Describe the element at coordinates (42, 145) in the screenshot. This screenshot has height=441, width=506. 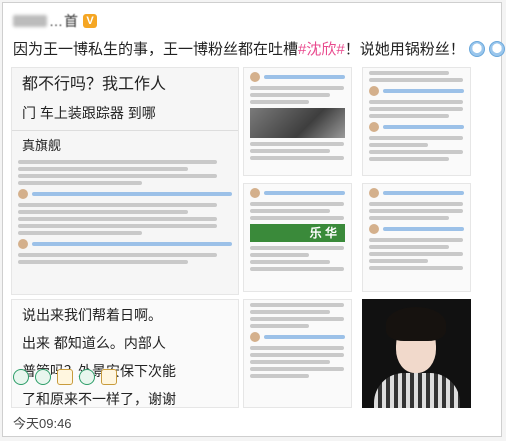
I see `image-text-line: 真旗舰` at that location.